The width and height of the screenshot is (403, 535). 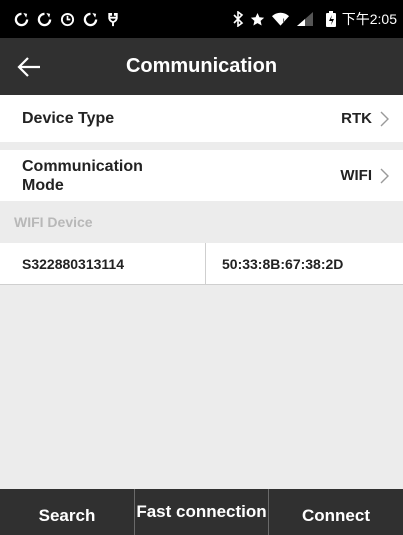 What do you see at coordinates (238, 19) in the screenshot?
I see `bluetooth-icon` at bounding box center [238, 19].